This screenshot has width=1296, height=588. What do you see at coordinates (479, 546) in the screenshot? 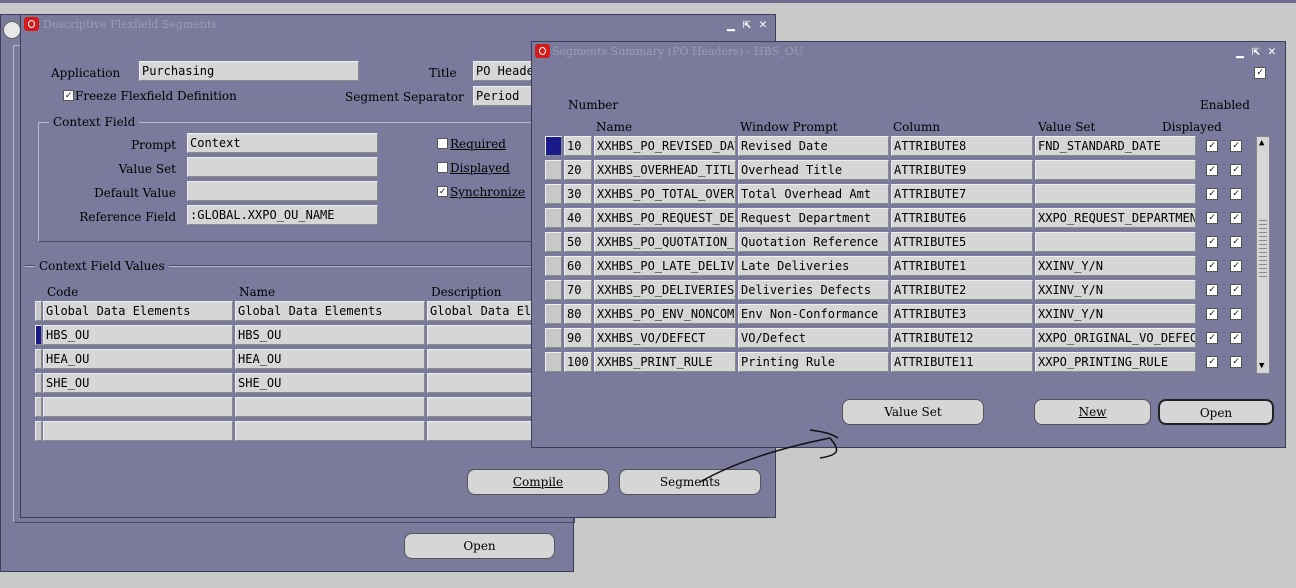
I see `open-button: Open` at bounding box center [479, 546].